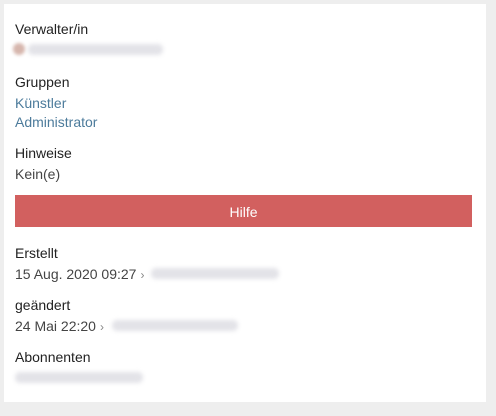 The image size is (496, 416). Describe the element at coordinates (215, 273) in the screenshot. I see `created-by-redacted` at that location.